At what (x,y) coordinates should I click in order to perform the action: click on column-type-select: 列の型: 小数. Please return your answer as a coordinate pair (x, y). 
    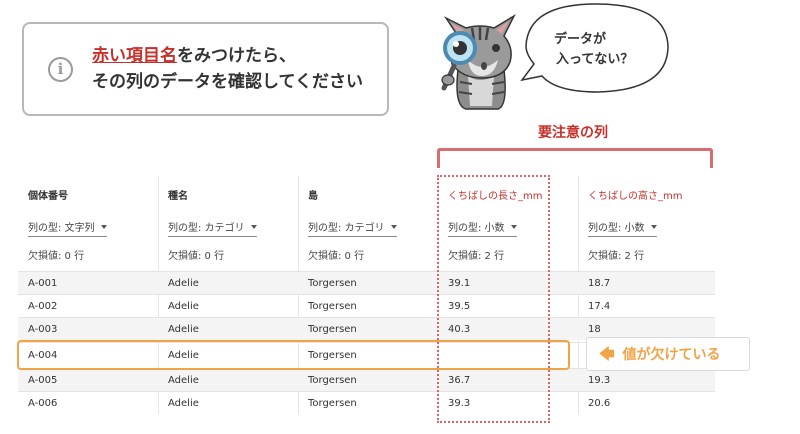
    Looking at the image, I should click on (622, 228).